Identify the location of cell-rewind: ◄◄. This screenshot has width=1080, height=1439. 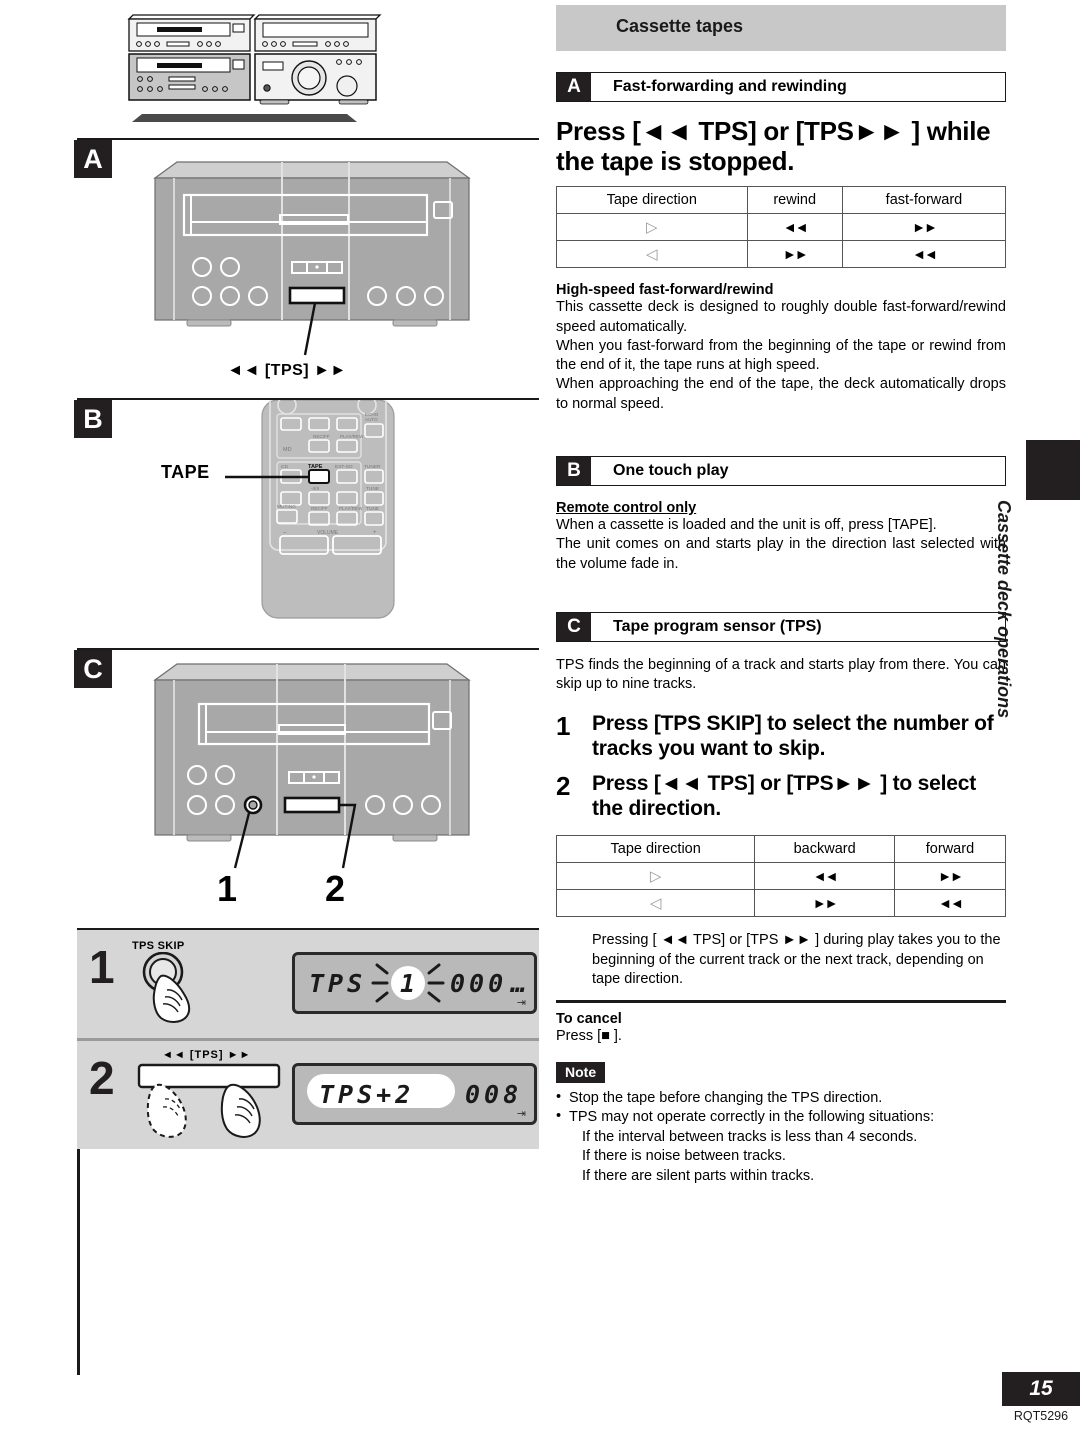
(794, 227).